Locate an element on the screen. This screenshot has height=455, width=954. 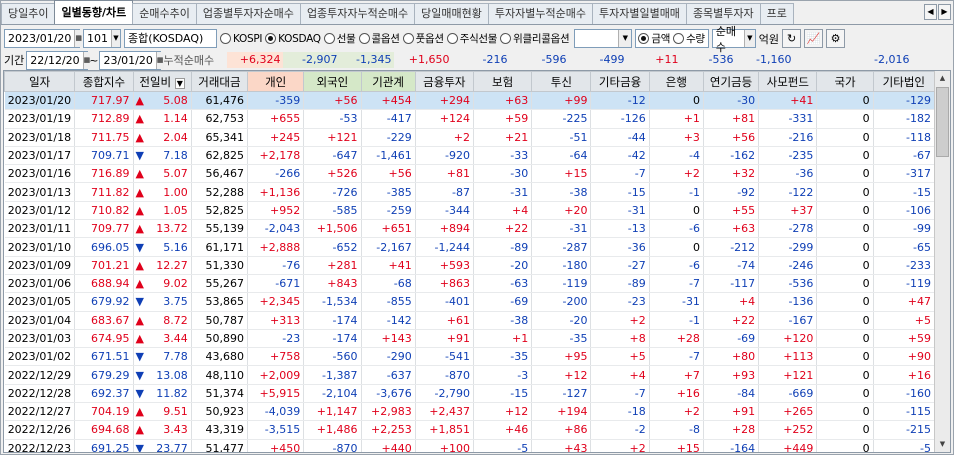
period-from: 22/12/20 ▦ is located at coordinates (58, 60).